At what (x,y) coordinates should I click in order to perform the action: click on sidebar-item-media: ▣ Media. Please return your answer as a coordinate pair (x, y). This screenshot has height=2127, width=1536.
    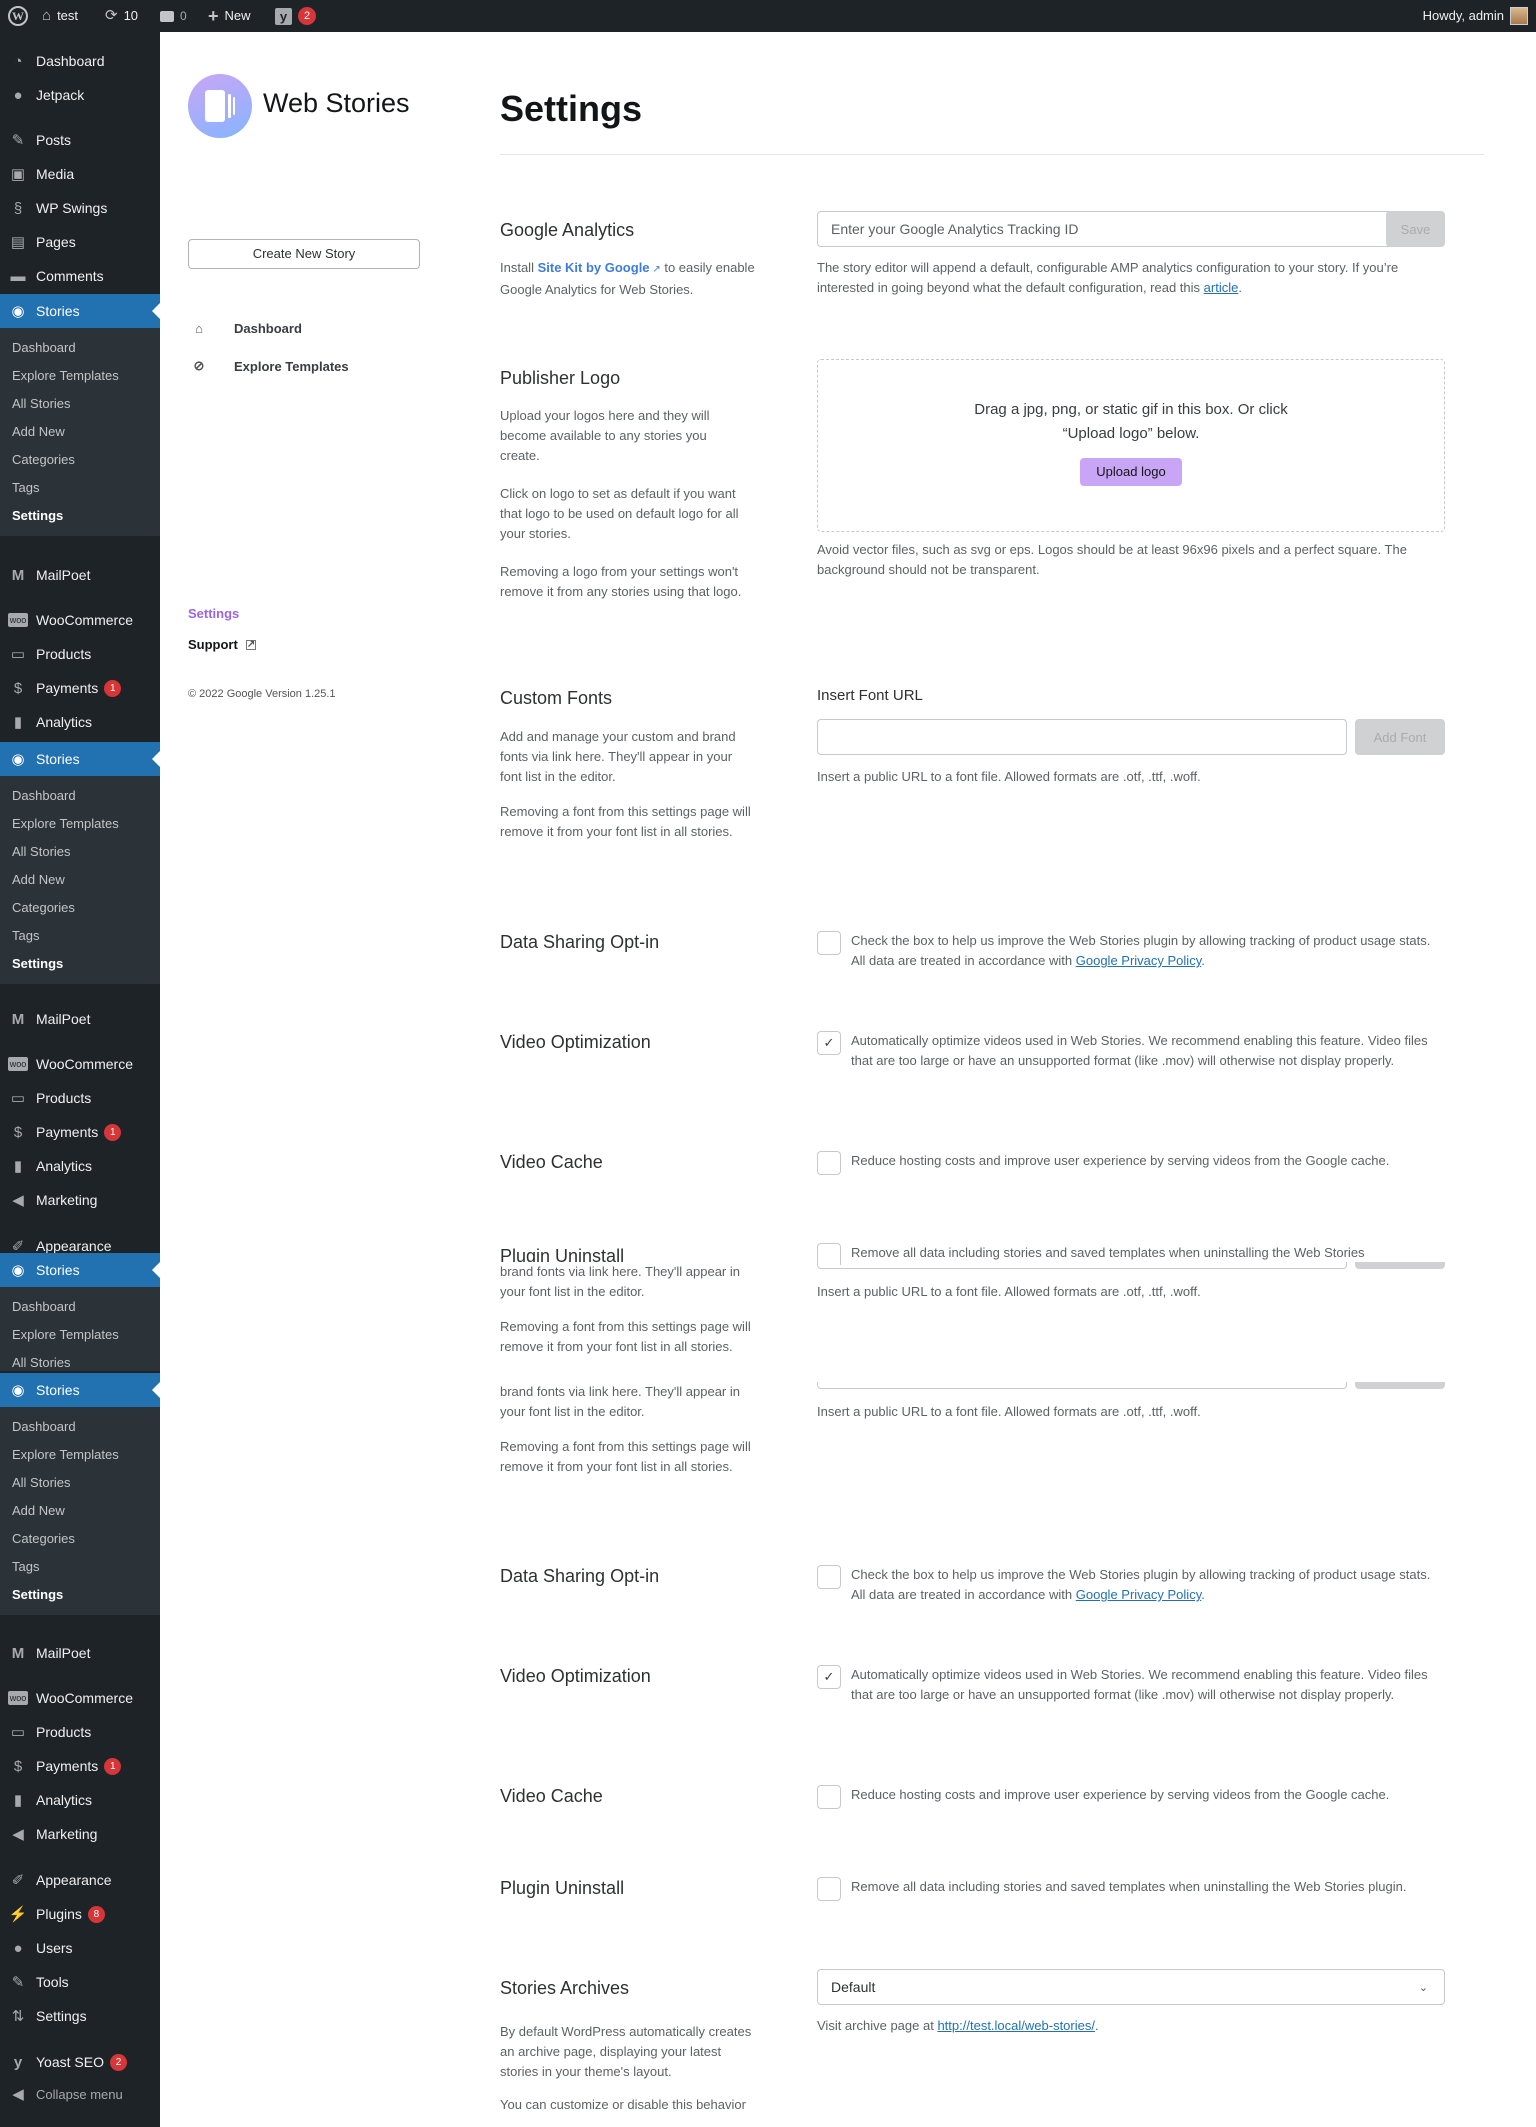
    Looking at the image, I should click on (80, 174).